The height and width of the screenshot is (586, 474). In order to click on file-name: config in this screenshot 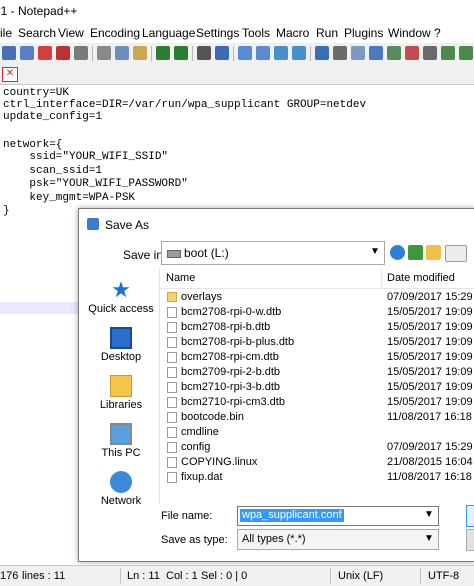, I will do `click(196, 447)`.